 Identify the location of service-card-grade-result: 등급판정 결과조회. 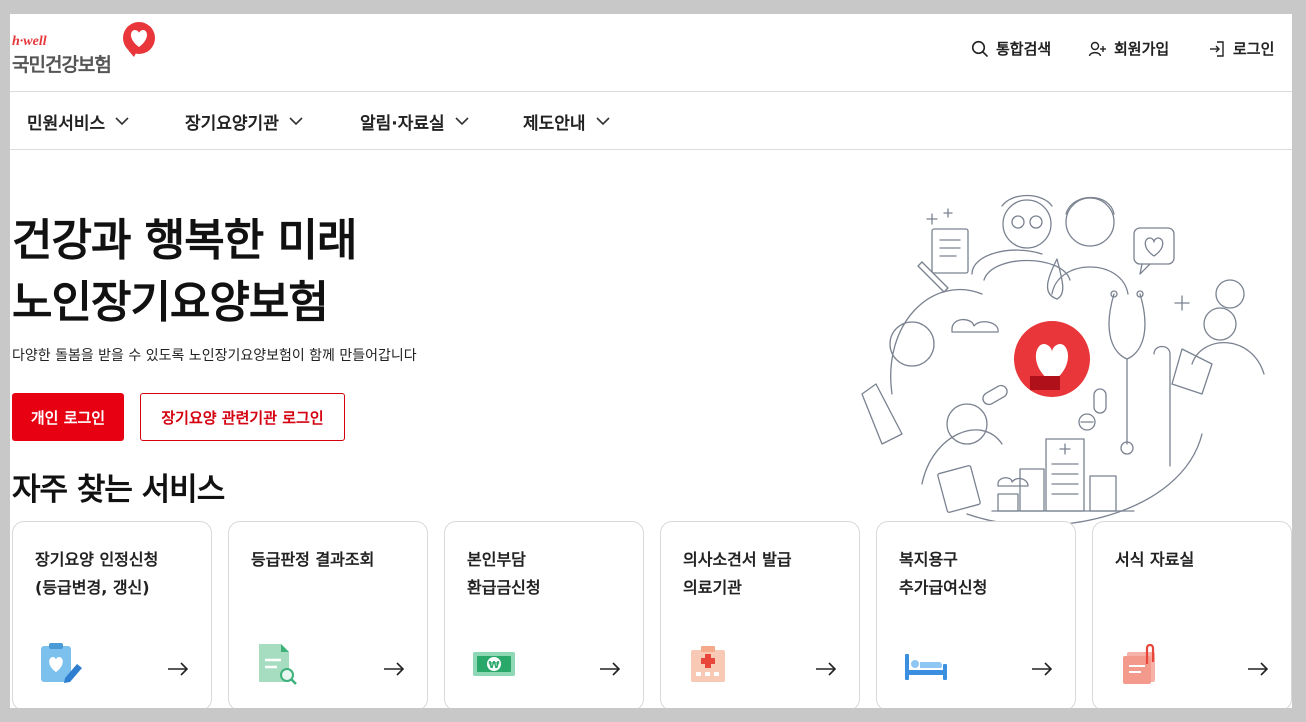
(328, 614).